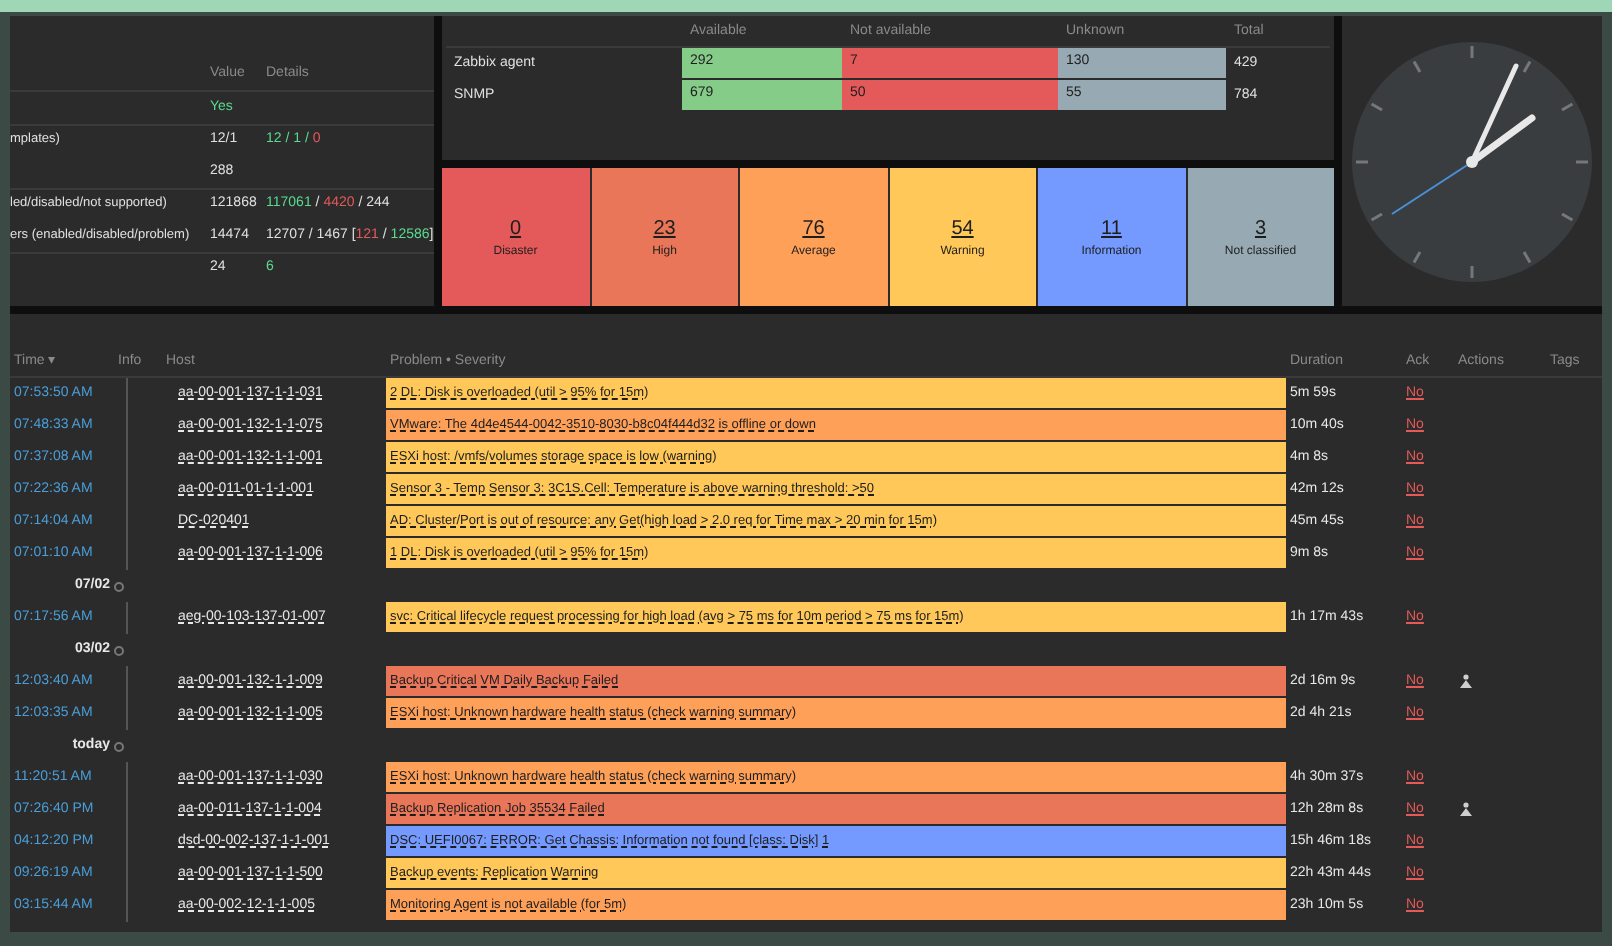  I want to click on count-text: 3, so click(1260, 229).